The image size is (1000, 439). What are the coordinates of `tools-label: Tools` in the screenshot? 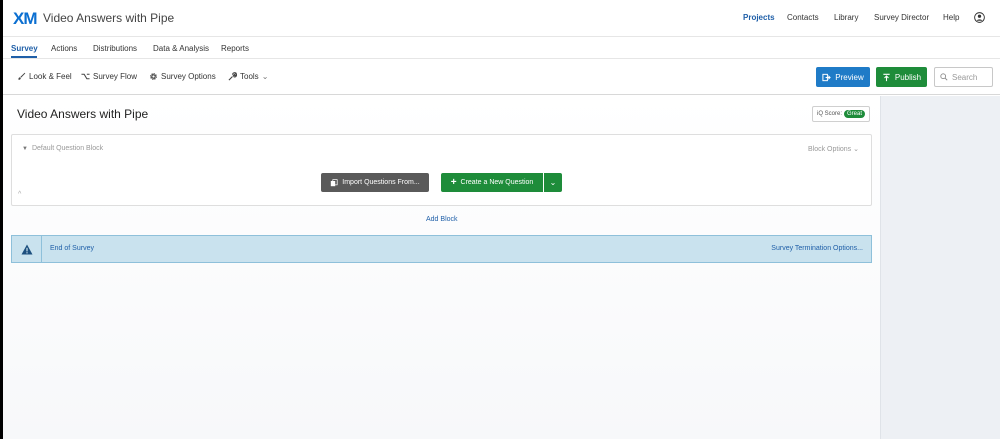 It's located at (249, 76).